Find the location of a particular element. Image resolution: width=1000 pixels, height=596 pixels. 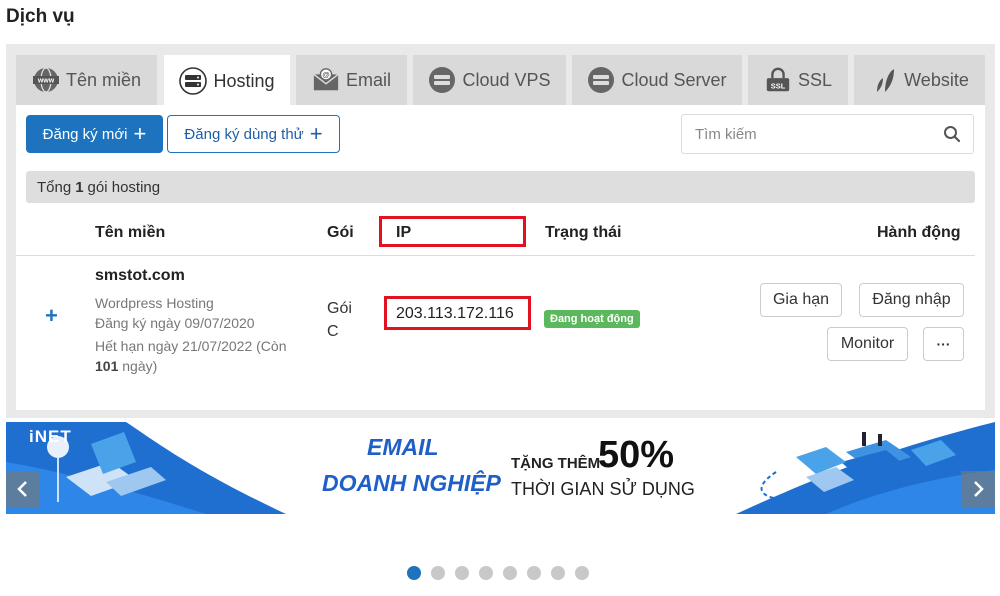

row-days-suffix: ngày) is located at coordinates (140, 366).